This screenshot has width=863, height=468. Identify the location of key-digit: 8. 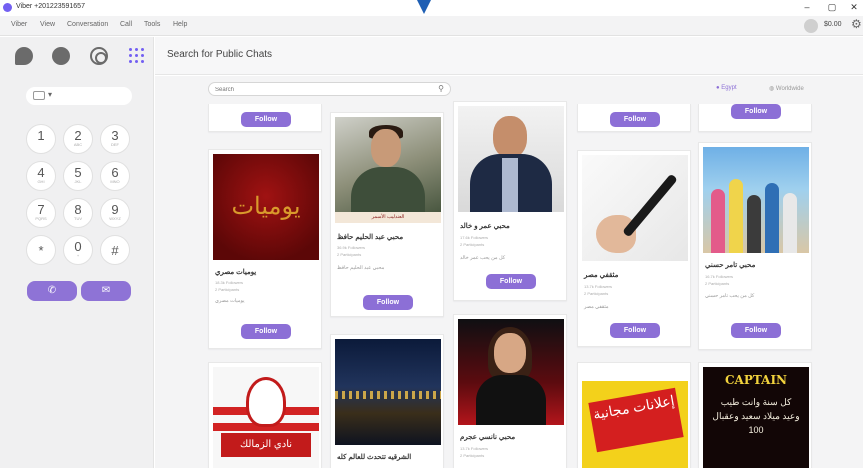
(78, 209).